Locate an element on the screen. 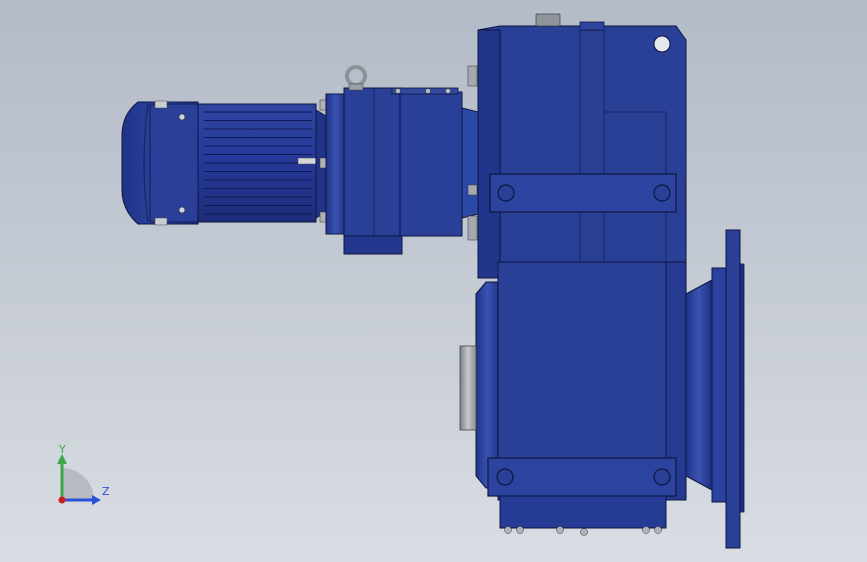 This screenshot has width=867, height=562. z-axis-arrowhead is located at coordinates (96, 500).